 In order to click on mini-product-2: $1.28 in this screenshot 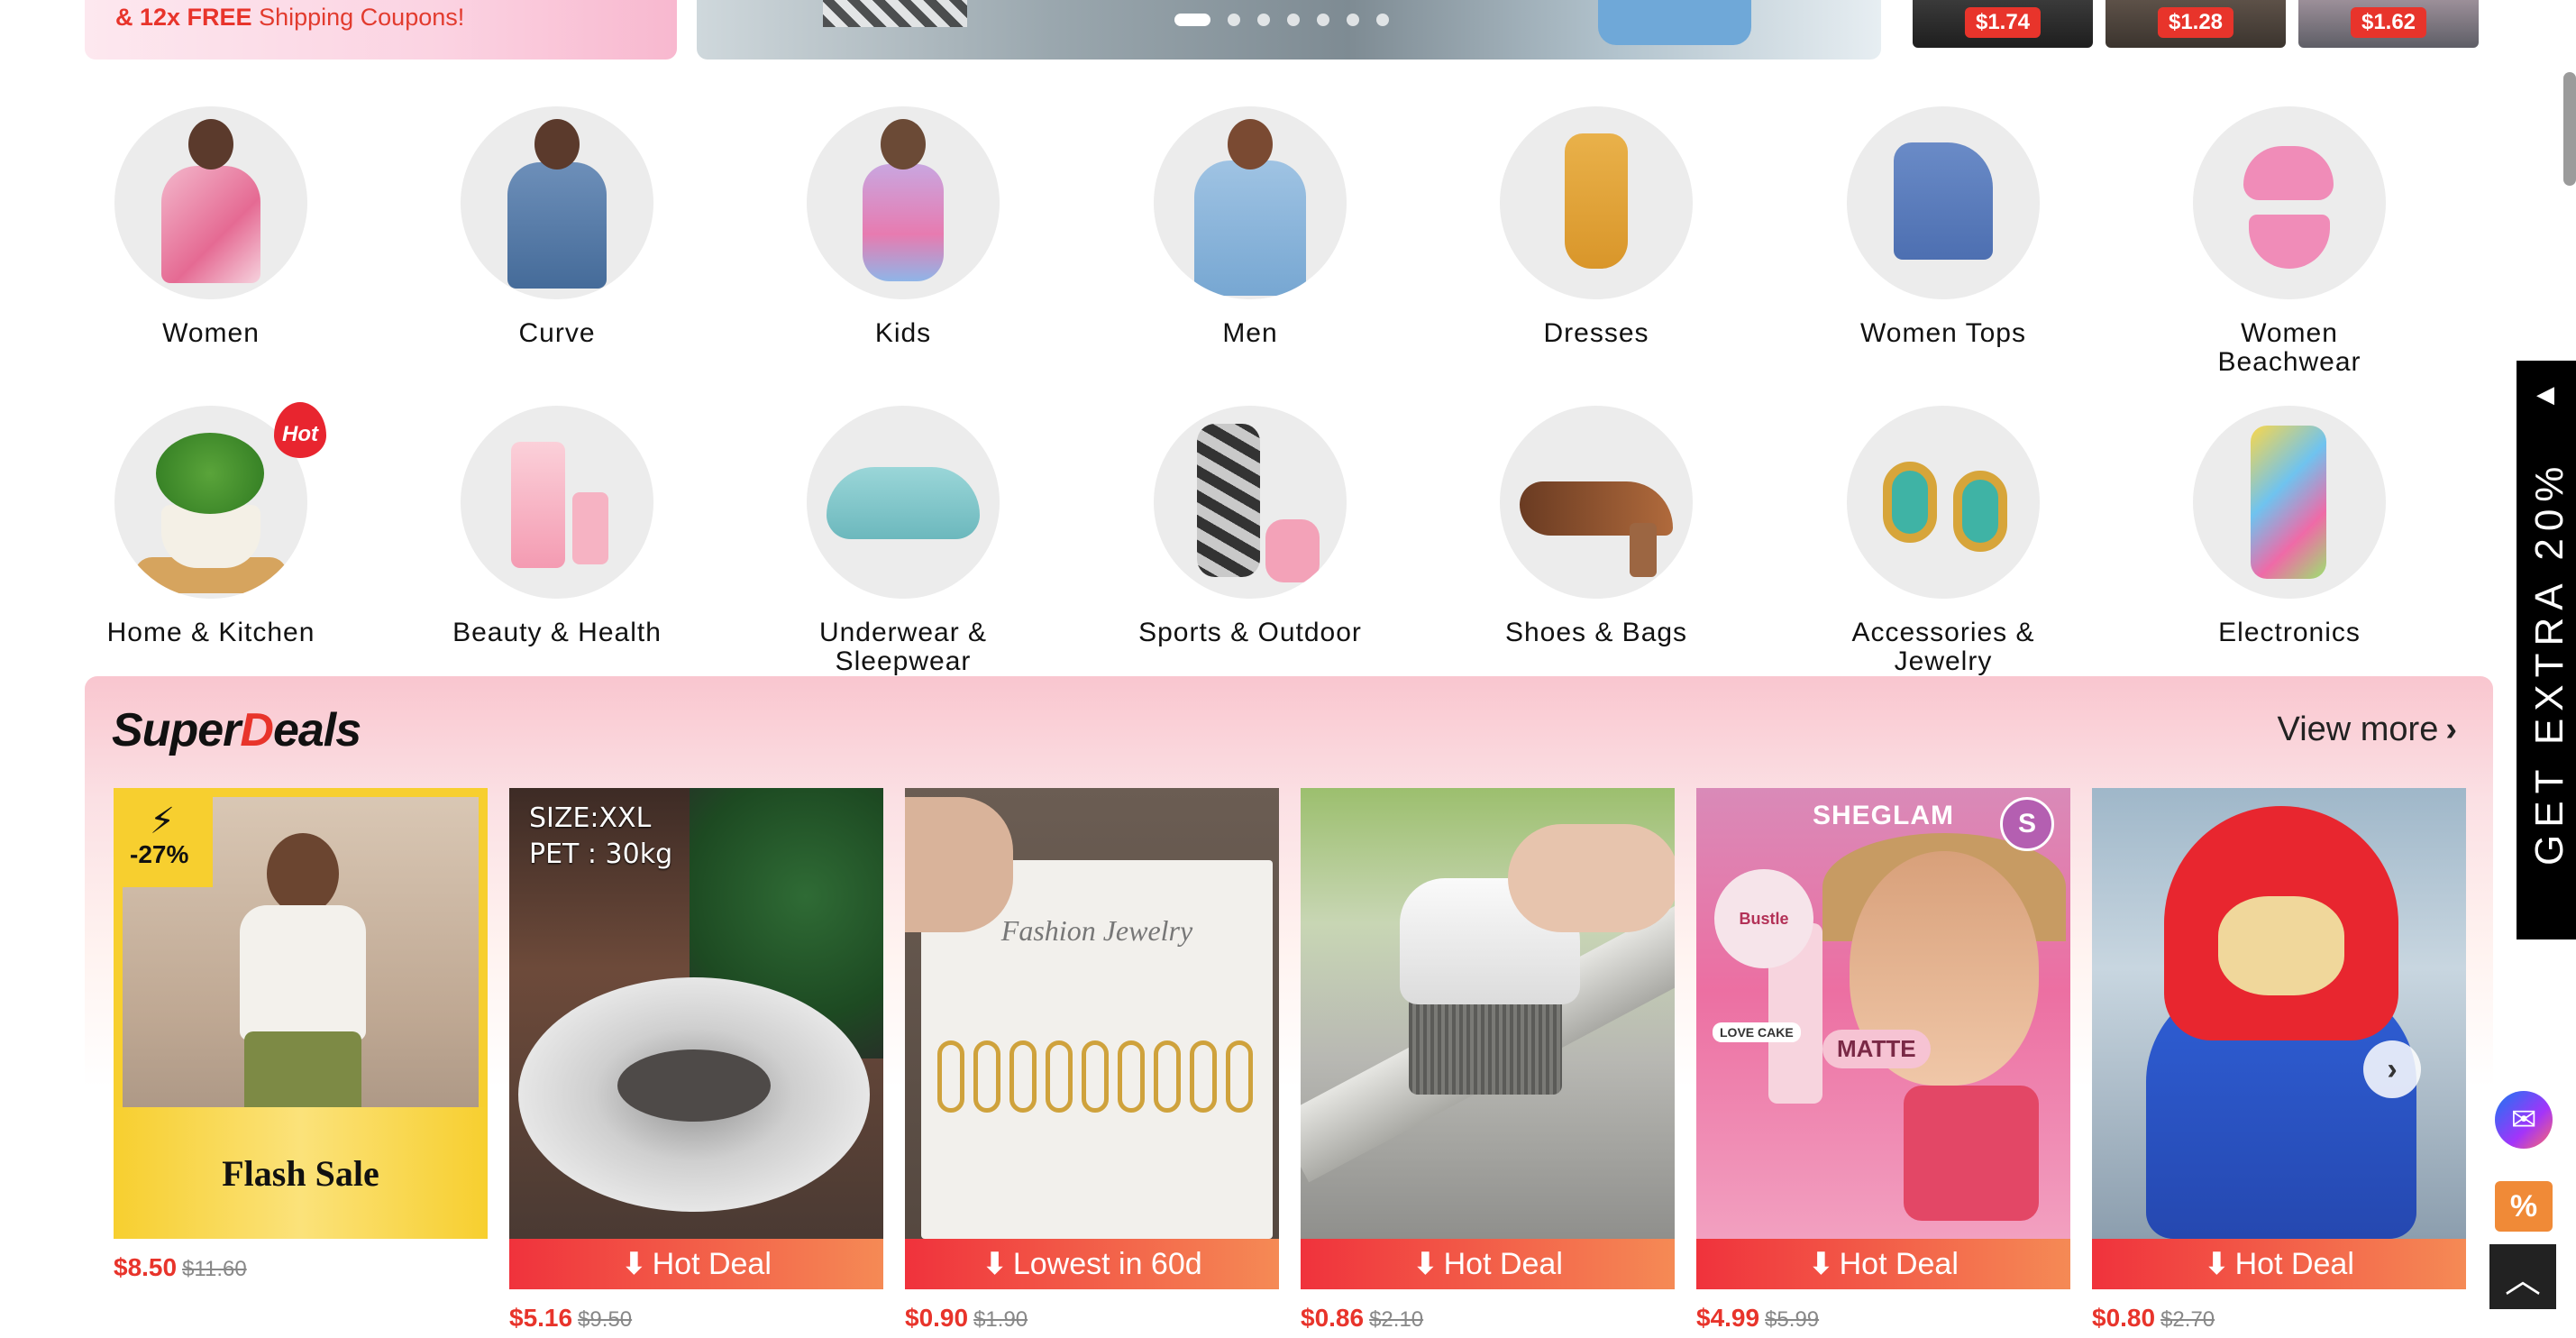, I will do `click(2196, 24)`.